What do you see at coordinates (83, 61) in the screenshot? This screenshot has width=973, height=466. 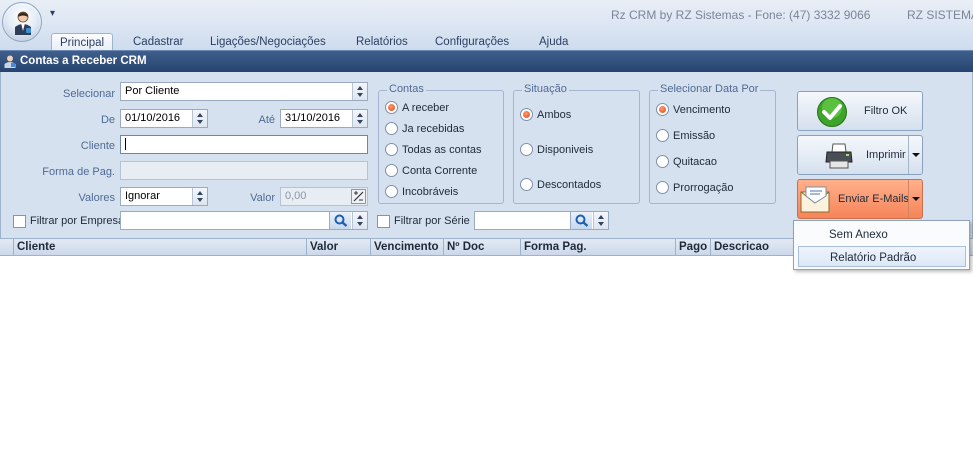 I see `window-title: Contas a Receber CRM` at bounding box center [83, 61].